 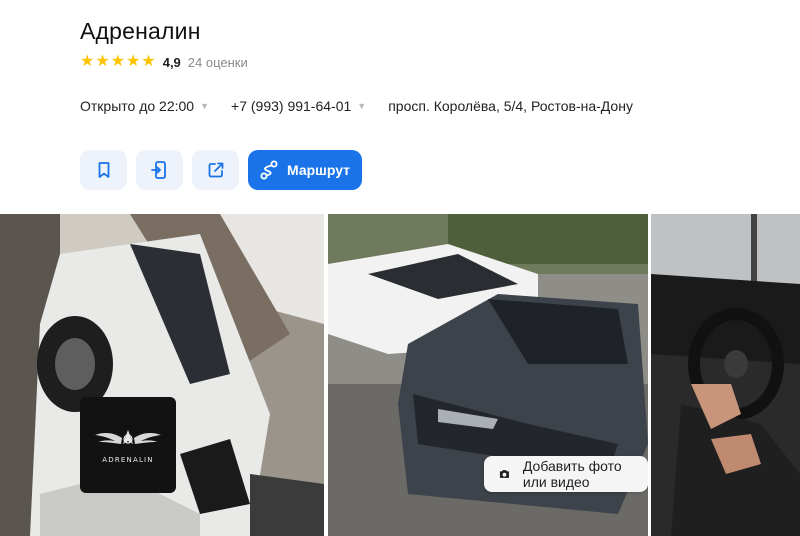 I want to click on action-buttons: Маршрут, so click(x=221, y=170).